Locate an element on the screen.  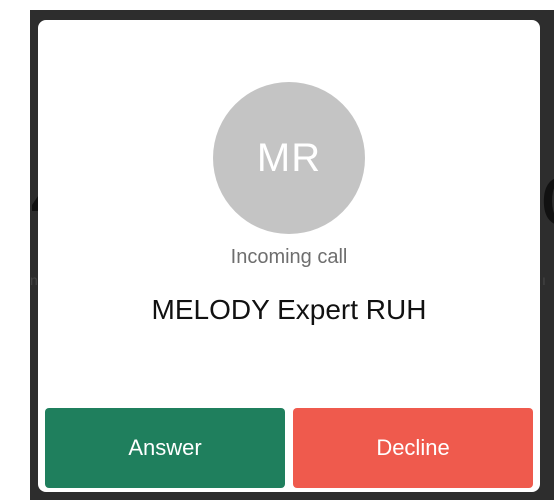
avatar-initials: MR is located at coordinates (289, 157).